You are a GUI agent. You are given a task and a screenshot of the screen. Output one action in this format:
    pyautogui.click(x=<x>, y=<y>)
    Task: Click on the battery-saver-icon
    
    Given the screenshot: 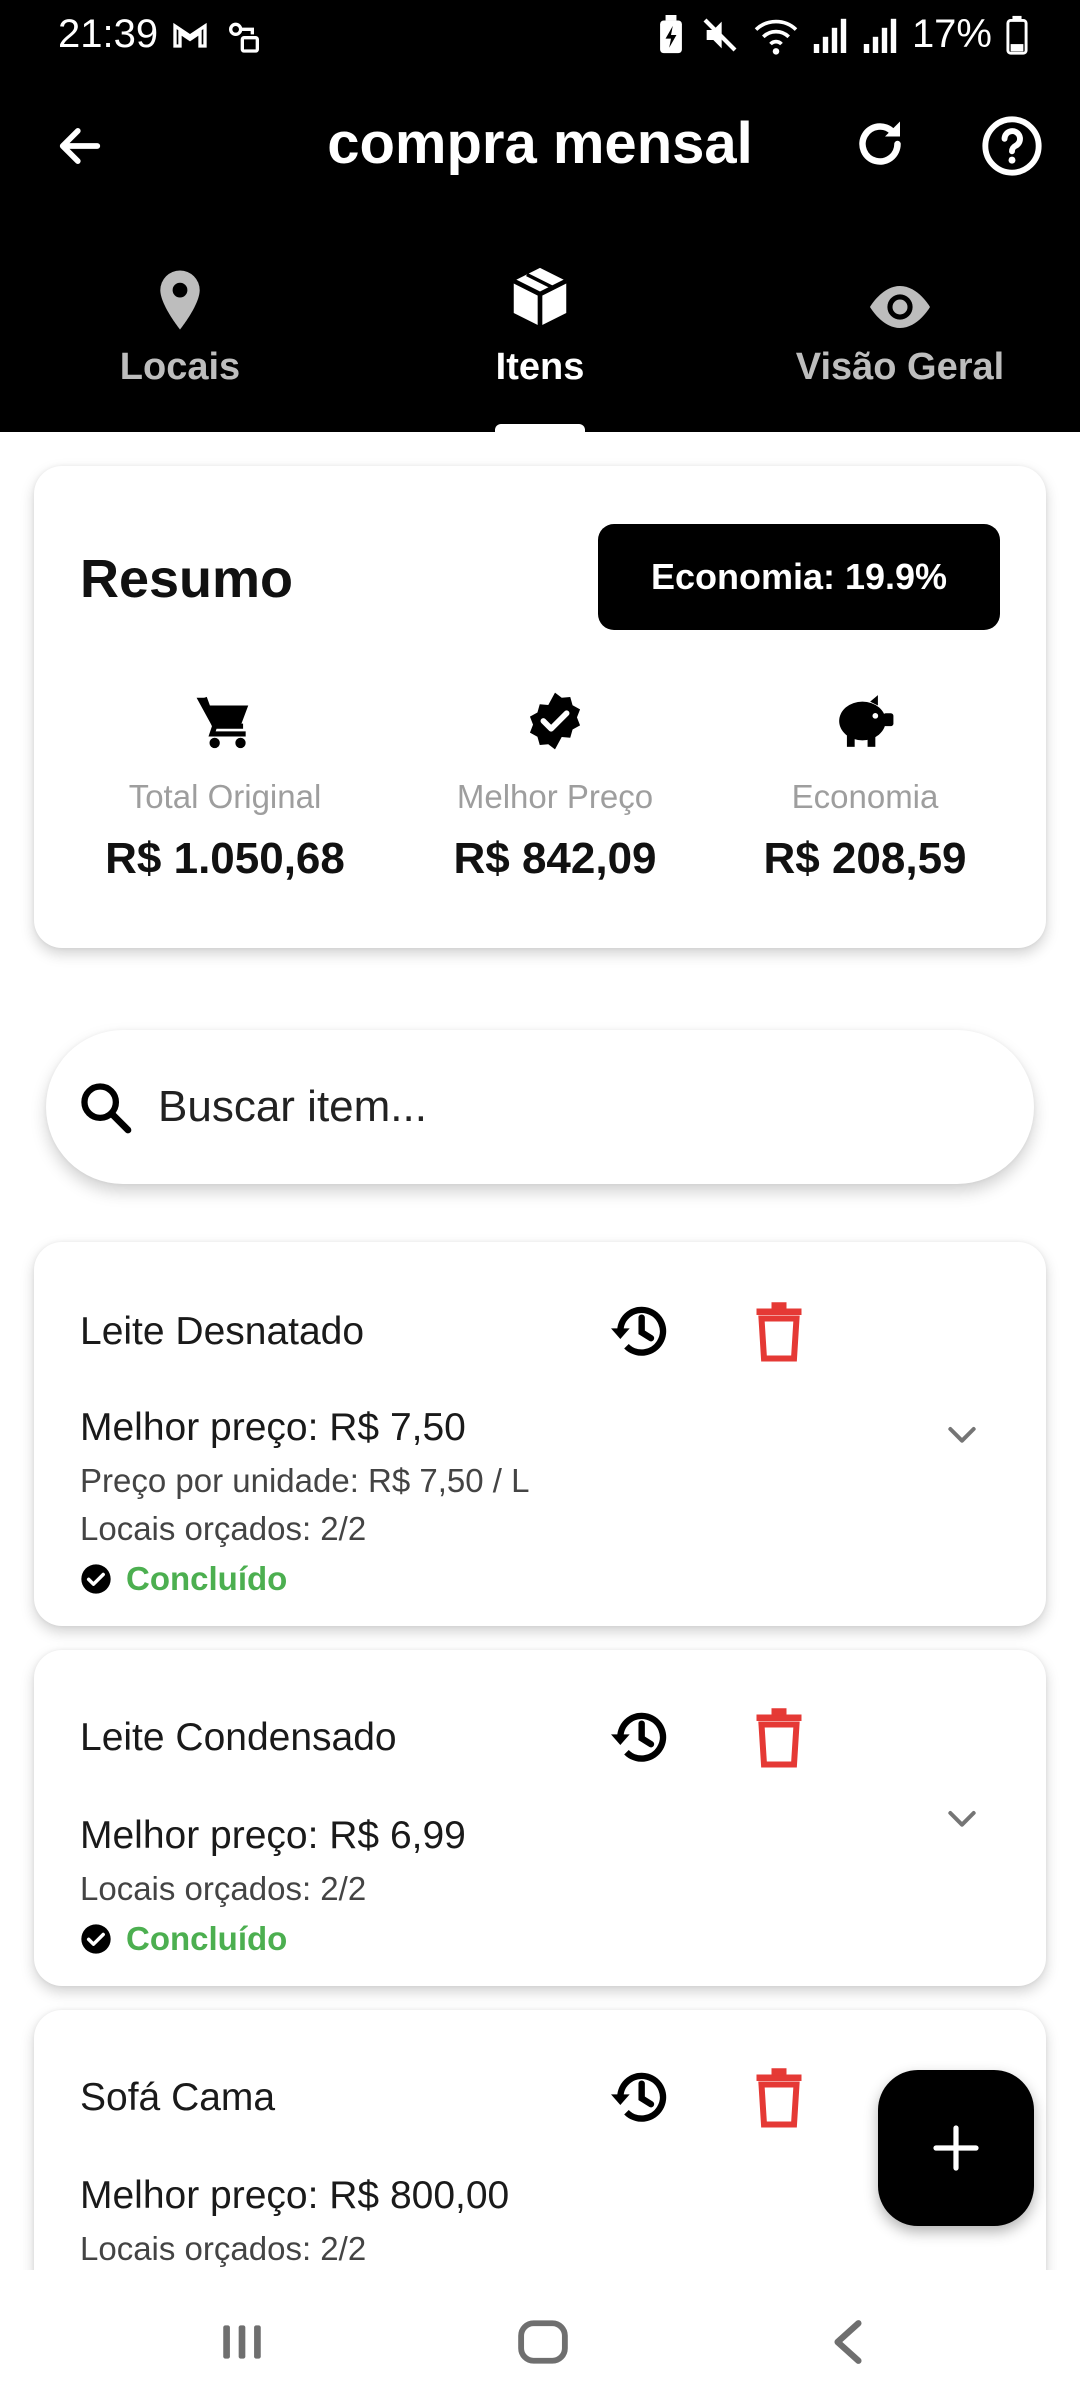 What is the action you would take?
    pyautogui.click(x=671, y=34)
    